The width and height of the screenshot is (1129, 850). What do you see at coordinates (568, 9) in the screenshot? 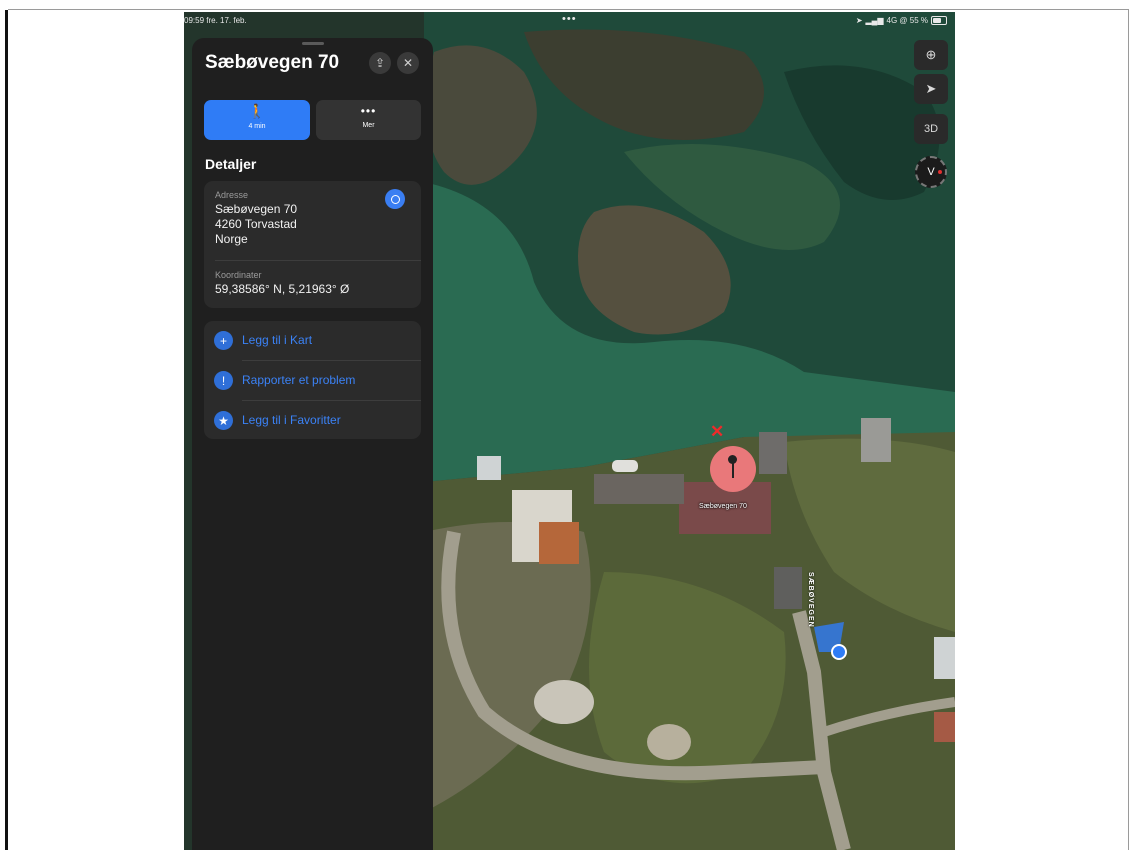
I see `screenshot-border-top` at bounding box center [568, 9].